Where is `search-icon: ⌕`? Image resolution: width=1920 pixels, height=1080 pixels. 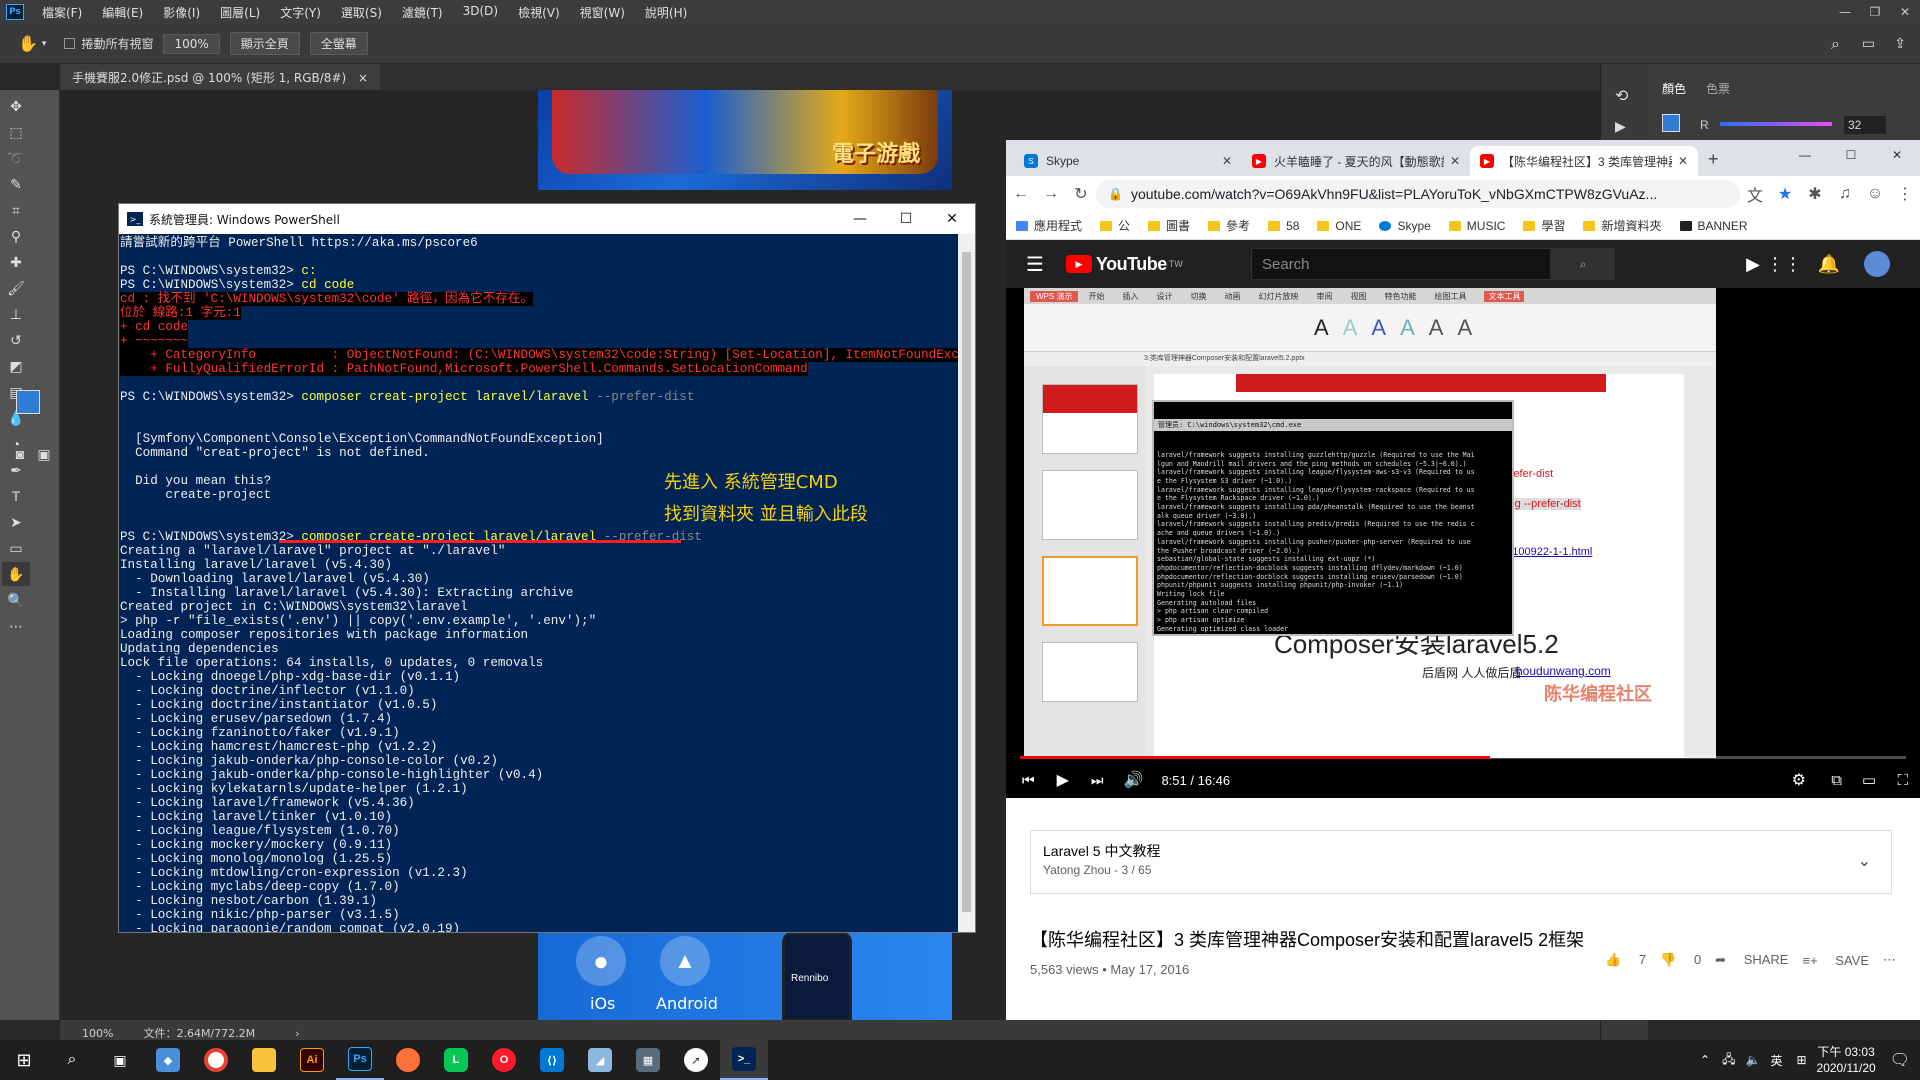 search-icon: ⌕ is located at coordinates (1835, 44).